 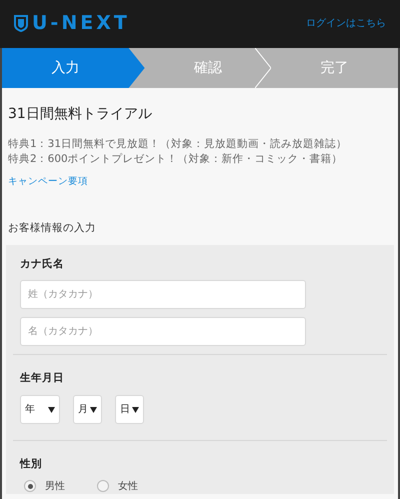 I want to click on shield-icon, so click(x=21, y=23).